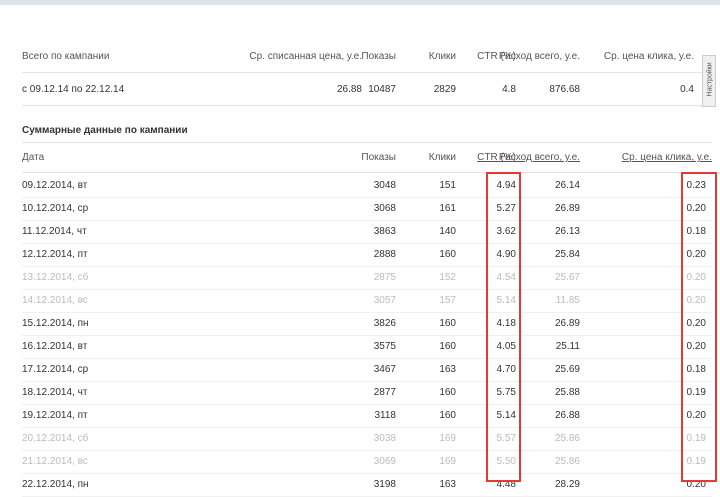 The image size is (720, 497). What do you see at coordinates (55, 438) in the screenshot?
I see `cell: 20.12.2014, сб` at bounding box center [55, 438].